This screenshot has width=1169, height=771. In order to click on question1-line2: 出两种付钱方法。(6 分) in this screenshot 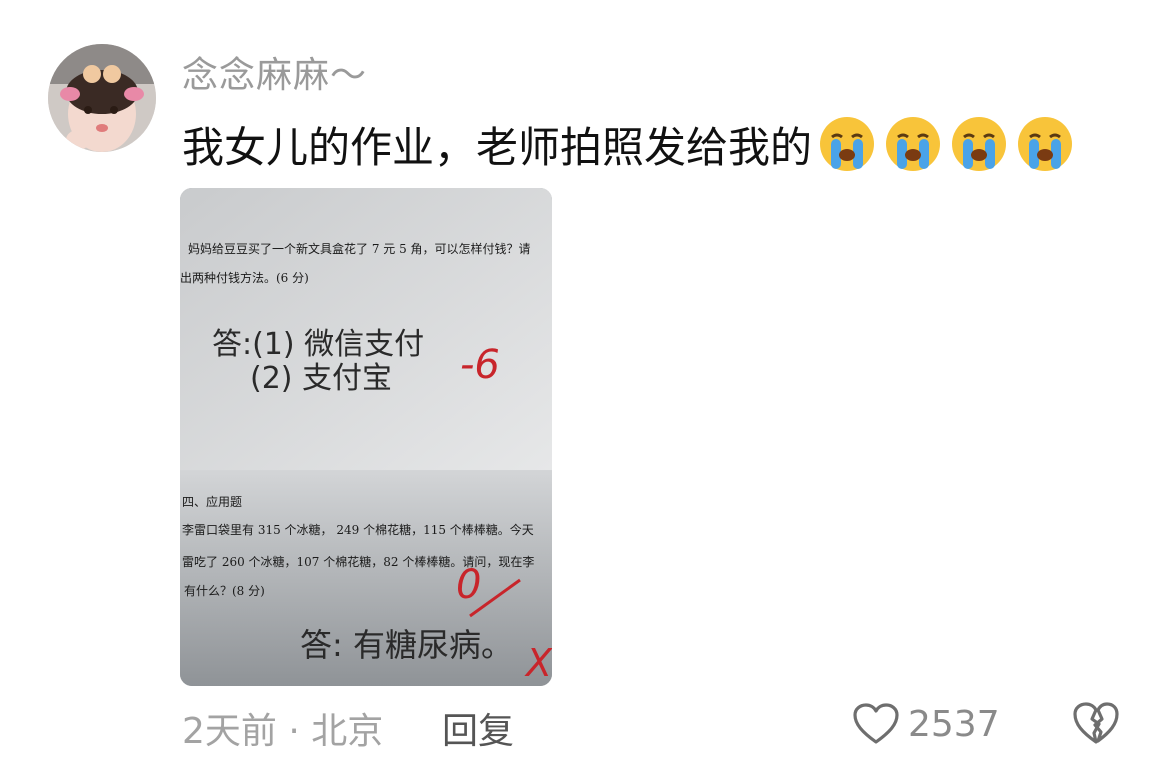, I will do `click(244, 277)`.